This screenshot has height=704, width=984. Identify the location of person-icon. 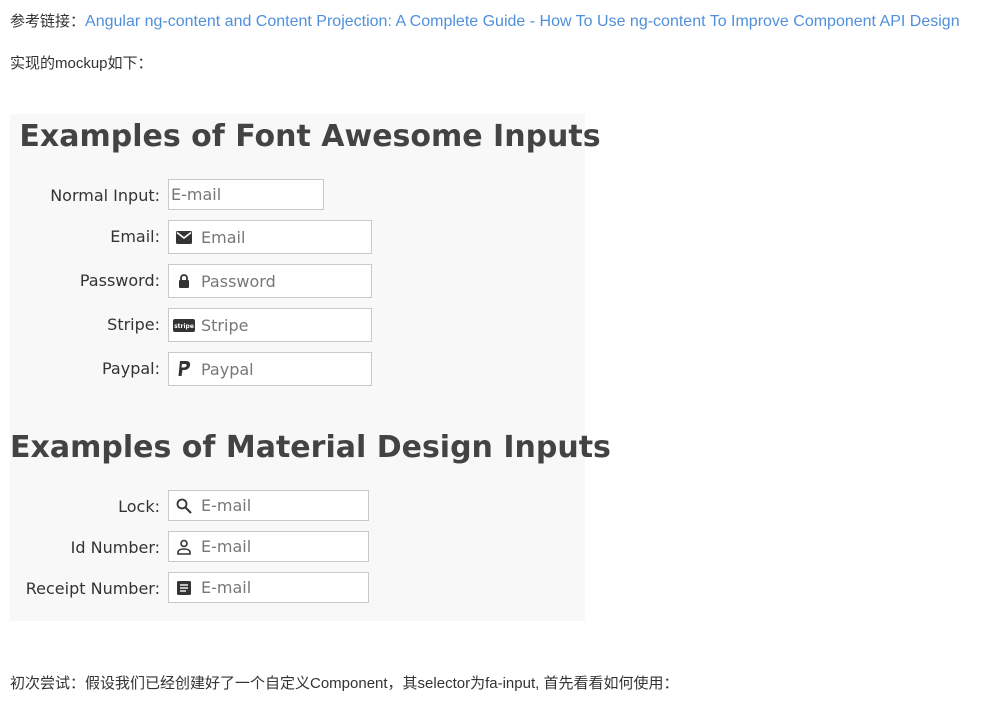
(184, 546).